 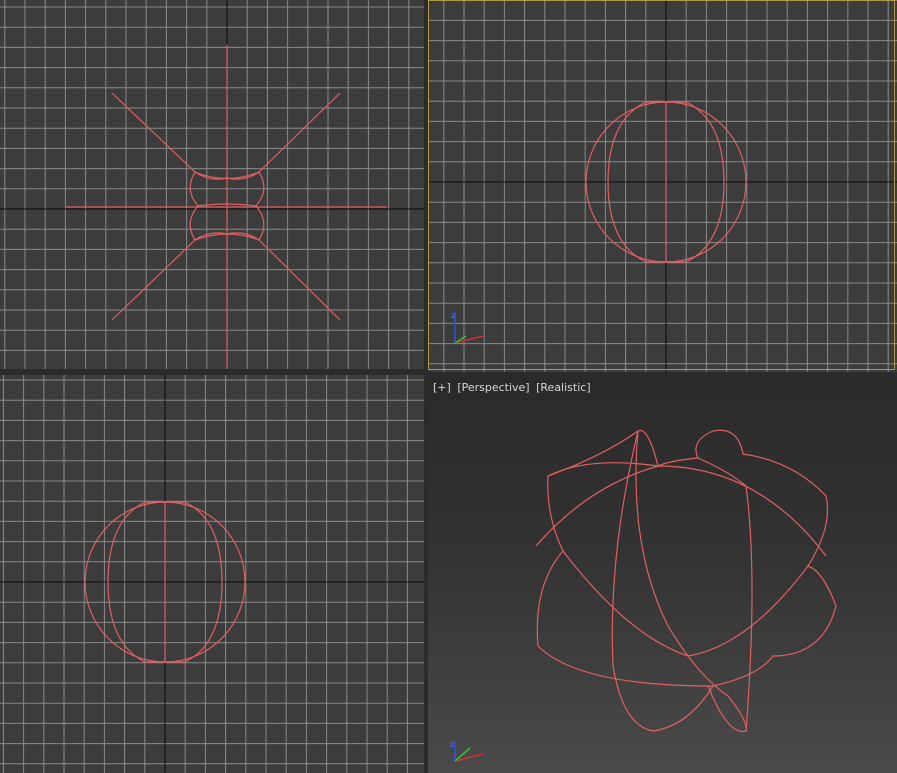 I want to click on viewport-menu-button: [+], so click(x=442, y=387).